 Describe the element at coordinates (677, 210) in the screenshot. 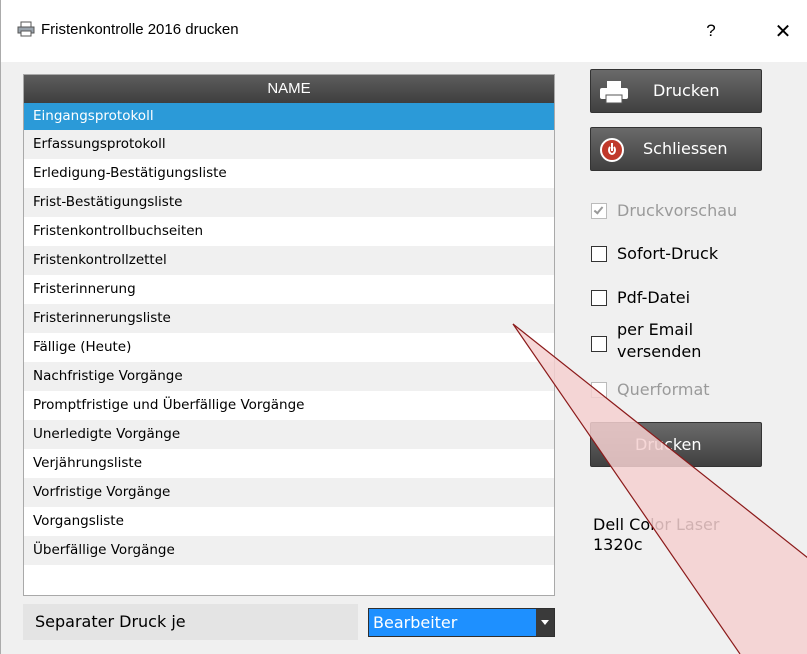

I see `preview-label: Druckvorschau` at that location.